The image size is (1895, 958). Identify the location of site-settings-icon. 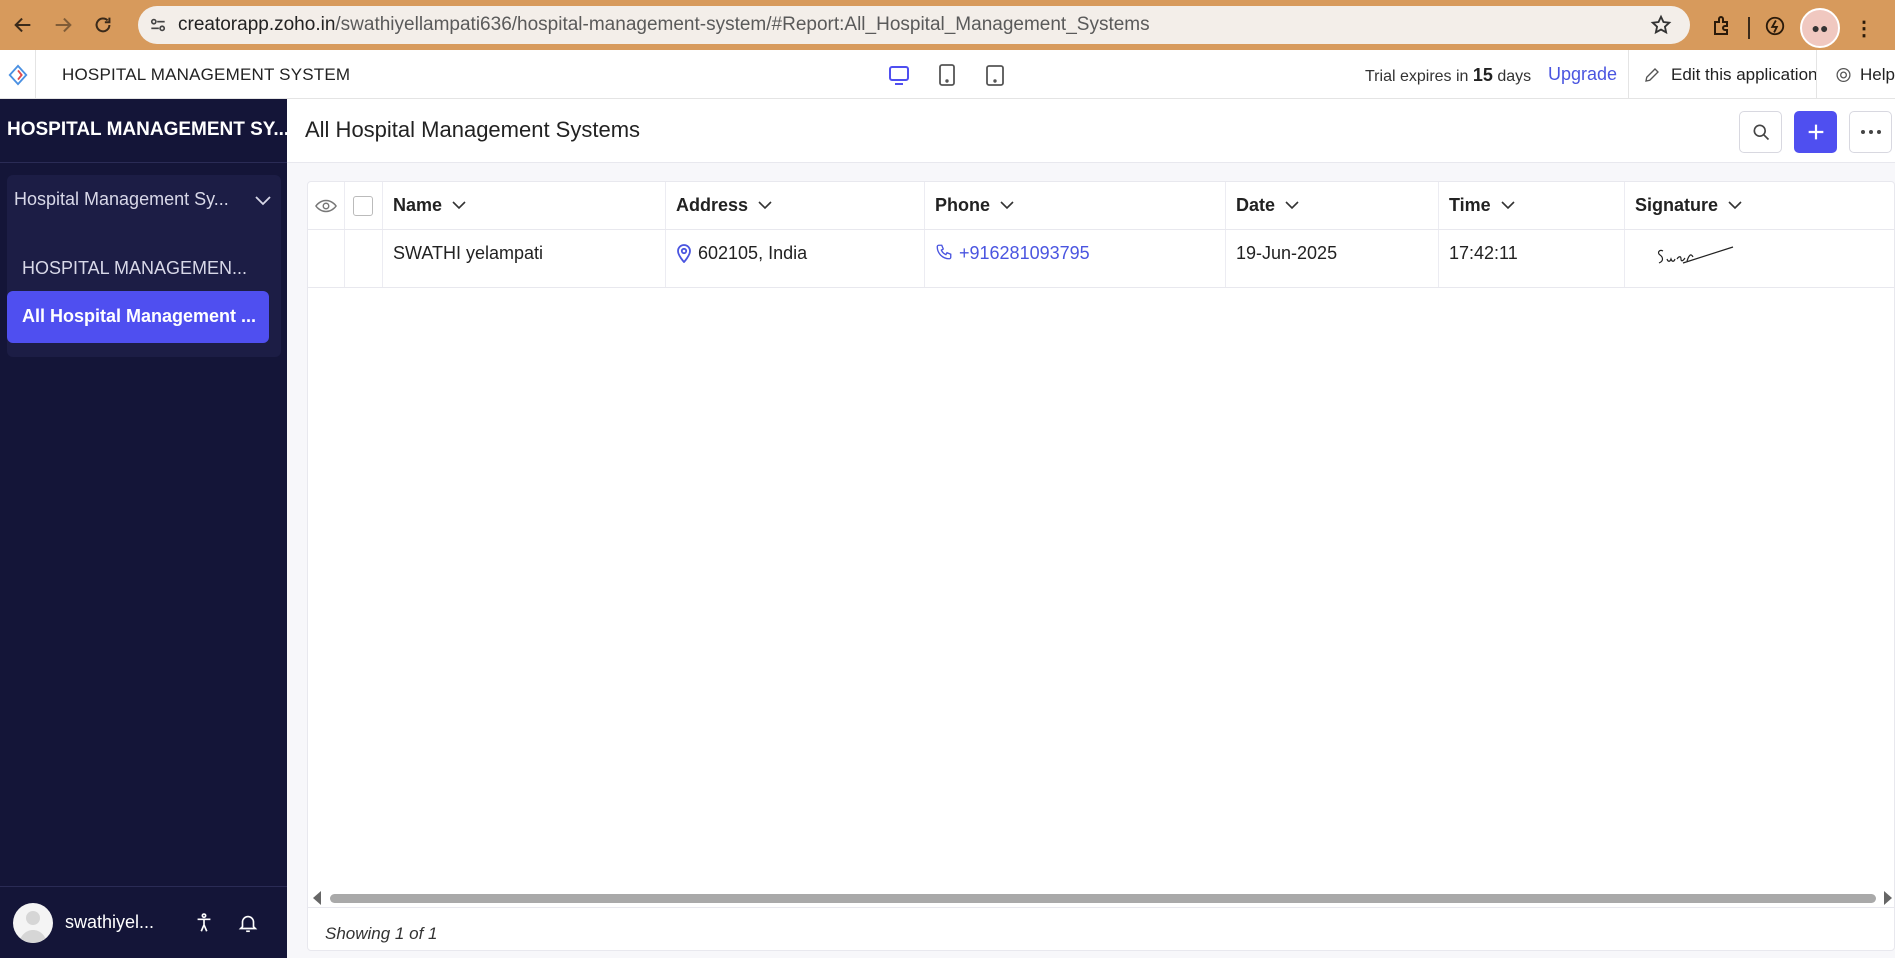
(158, 25).